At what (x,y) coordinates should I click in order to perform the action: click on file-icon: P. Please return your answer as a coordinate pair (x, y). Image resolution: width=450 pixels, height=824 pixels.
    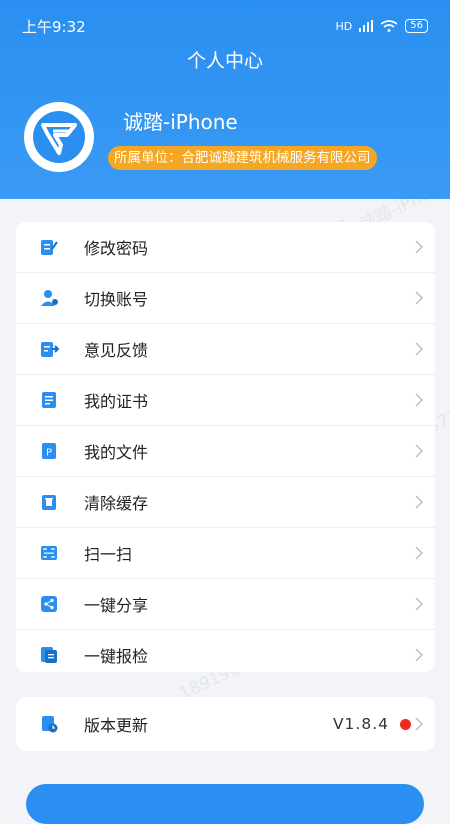
    Looking at the image, I should click on (49, 451).